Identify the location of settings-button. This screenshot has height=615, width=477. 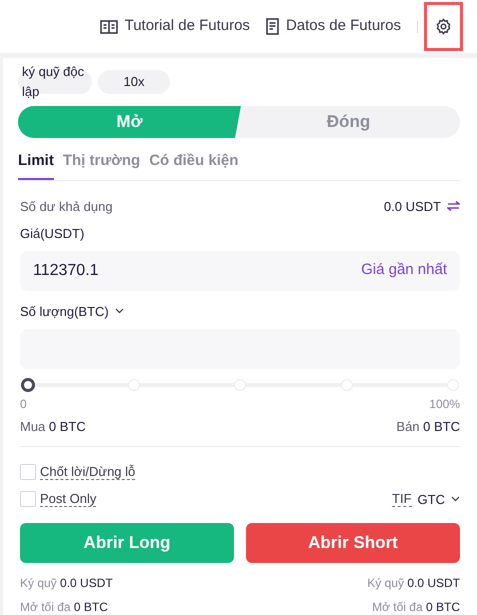
(443, 26).